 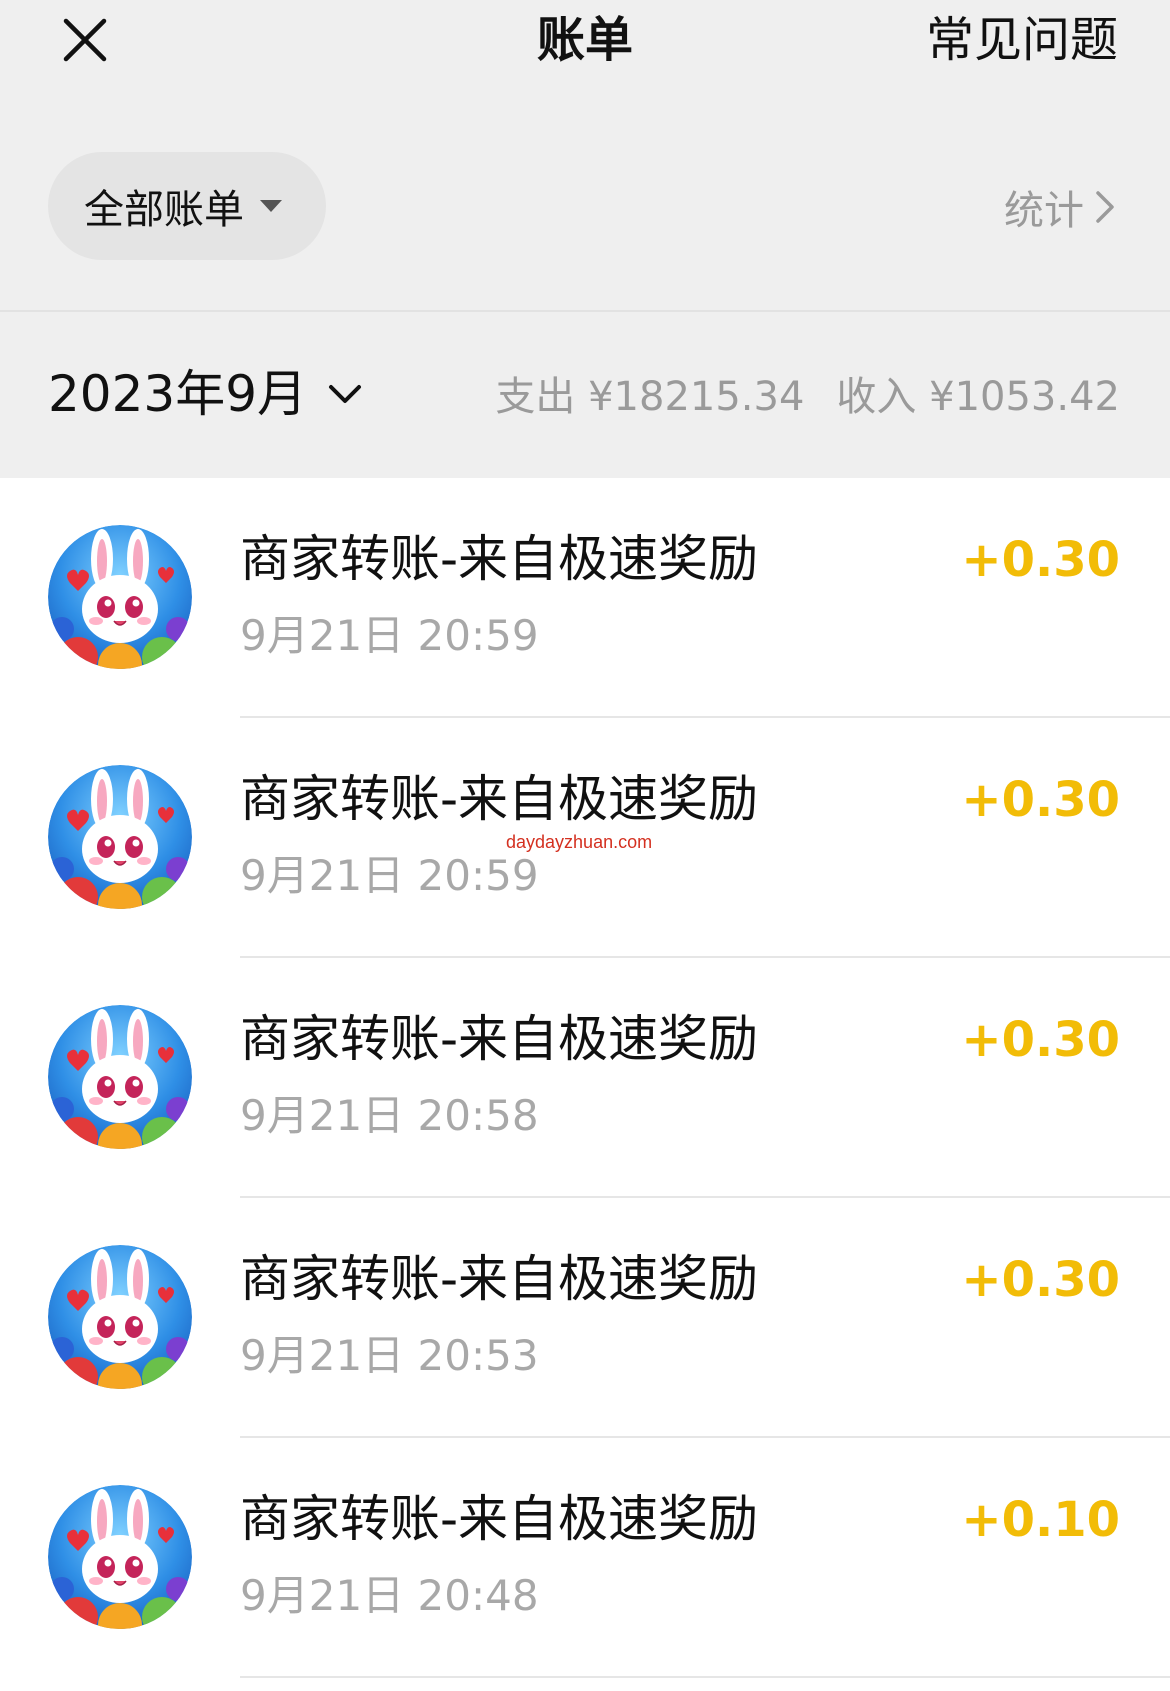 I want to click on transaction-row: 商家转账-来自极速奖励 9月21日 20:48 +0.10, so click(x=585, y=1558).